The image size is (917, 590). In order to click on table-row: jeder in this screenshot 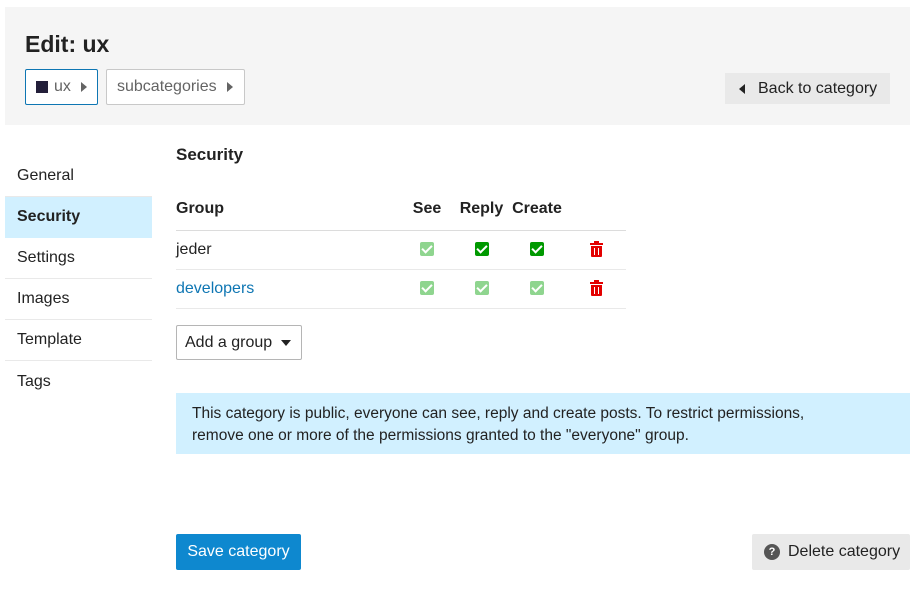, I will do `click(401, 250)`.